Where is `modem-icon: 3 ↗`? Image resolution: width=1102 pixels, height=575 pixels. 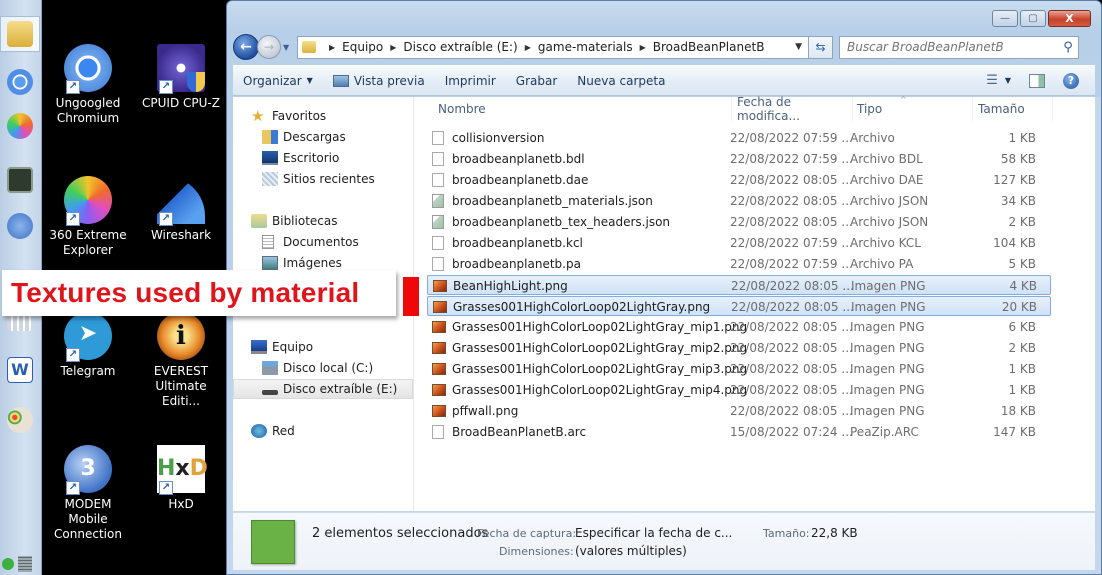
modem-icon: 3 ↗ is located at coordinates (88, 470).